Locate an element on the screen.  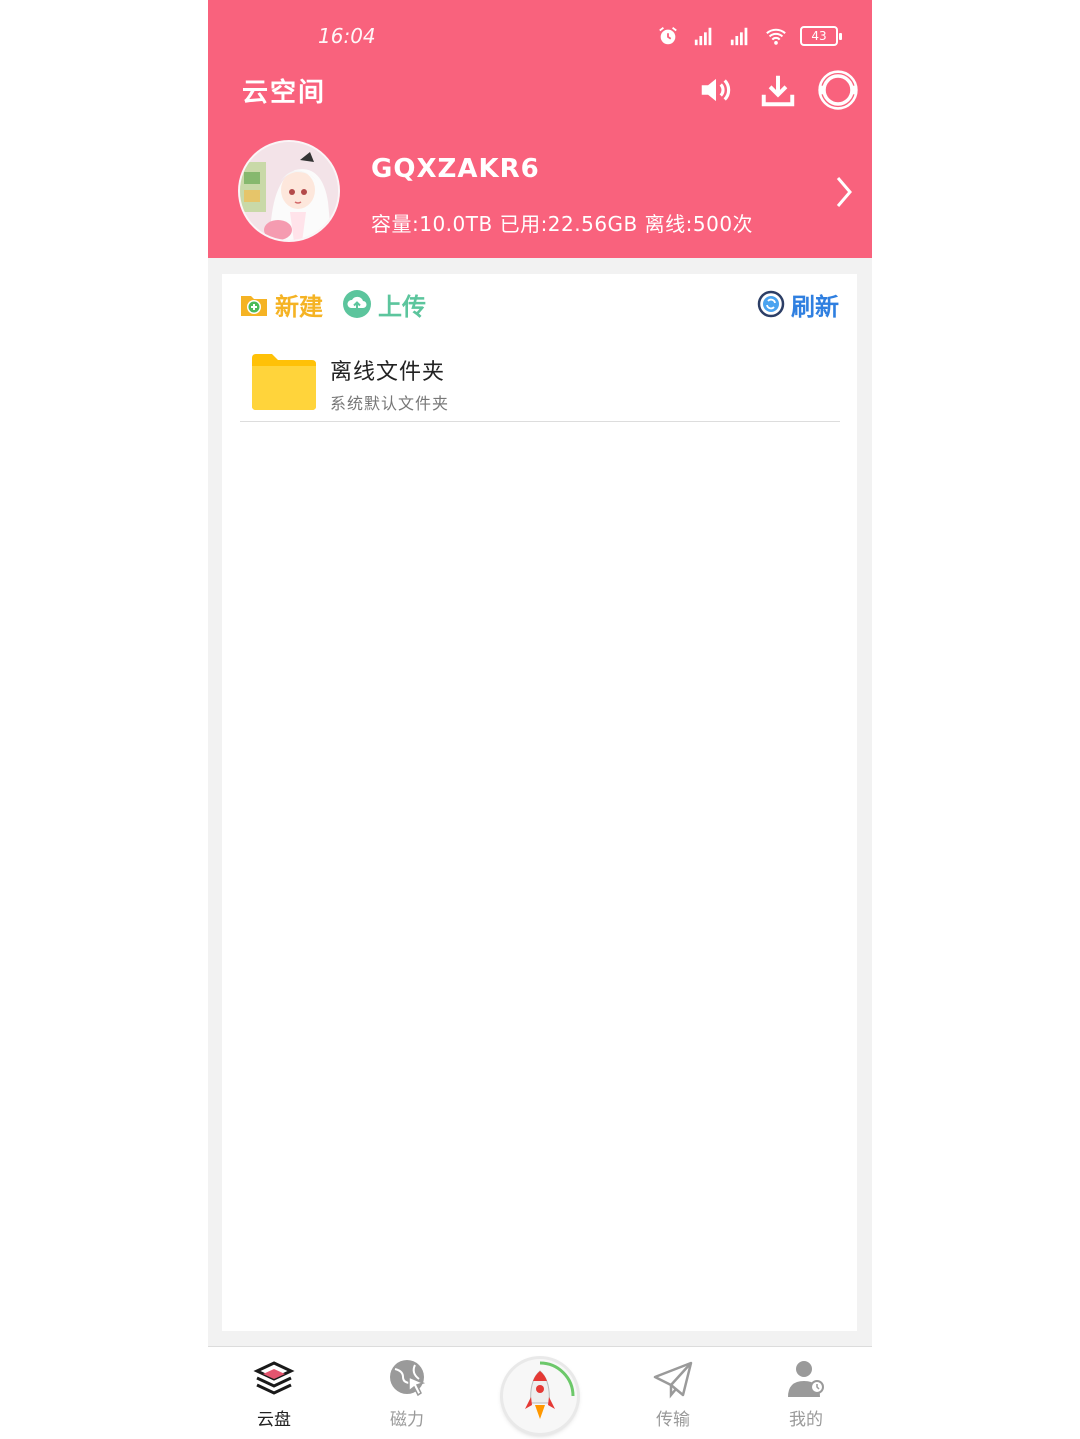
tab-transfer: 传输 is located at coordinates (673, 1397).